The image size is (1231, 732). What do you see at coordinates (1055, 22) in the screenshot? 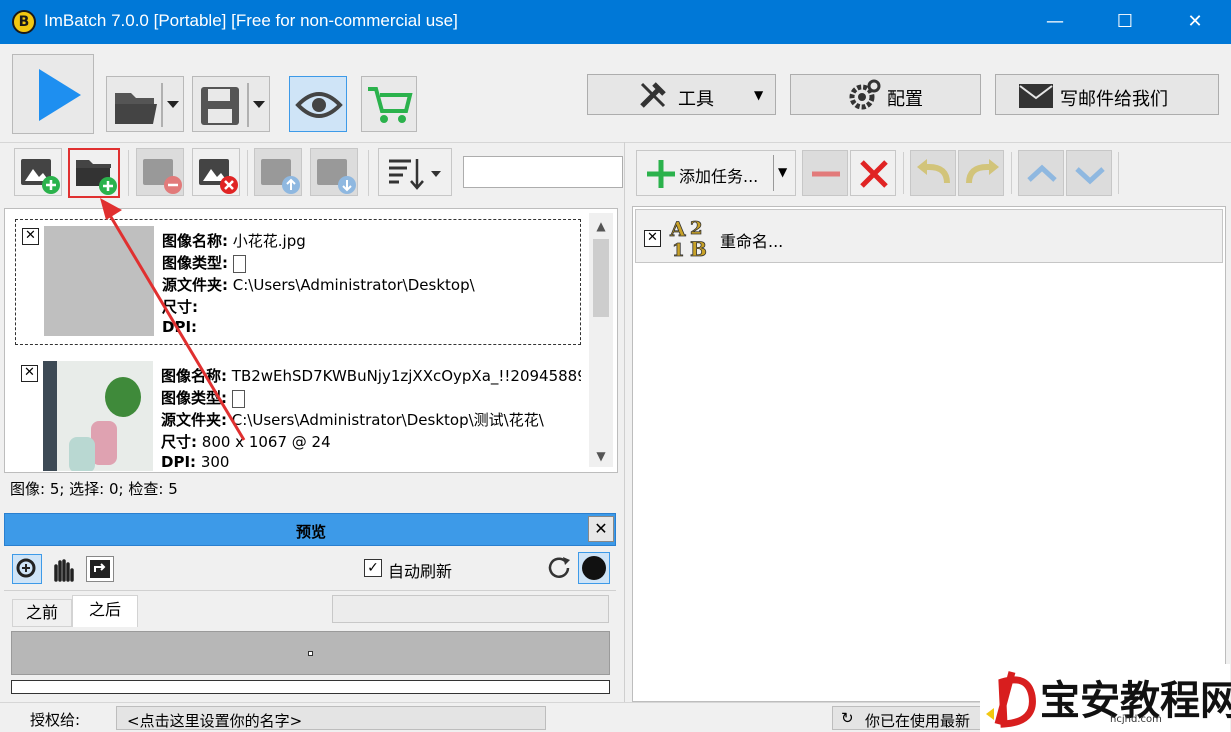
I see `minimize-button: —` at bounding box center [1055, 22].